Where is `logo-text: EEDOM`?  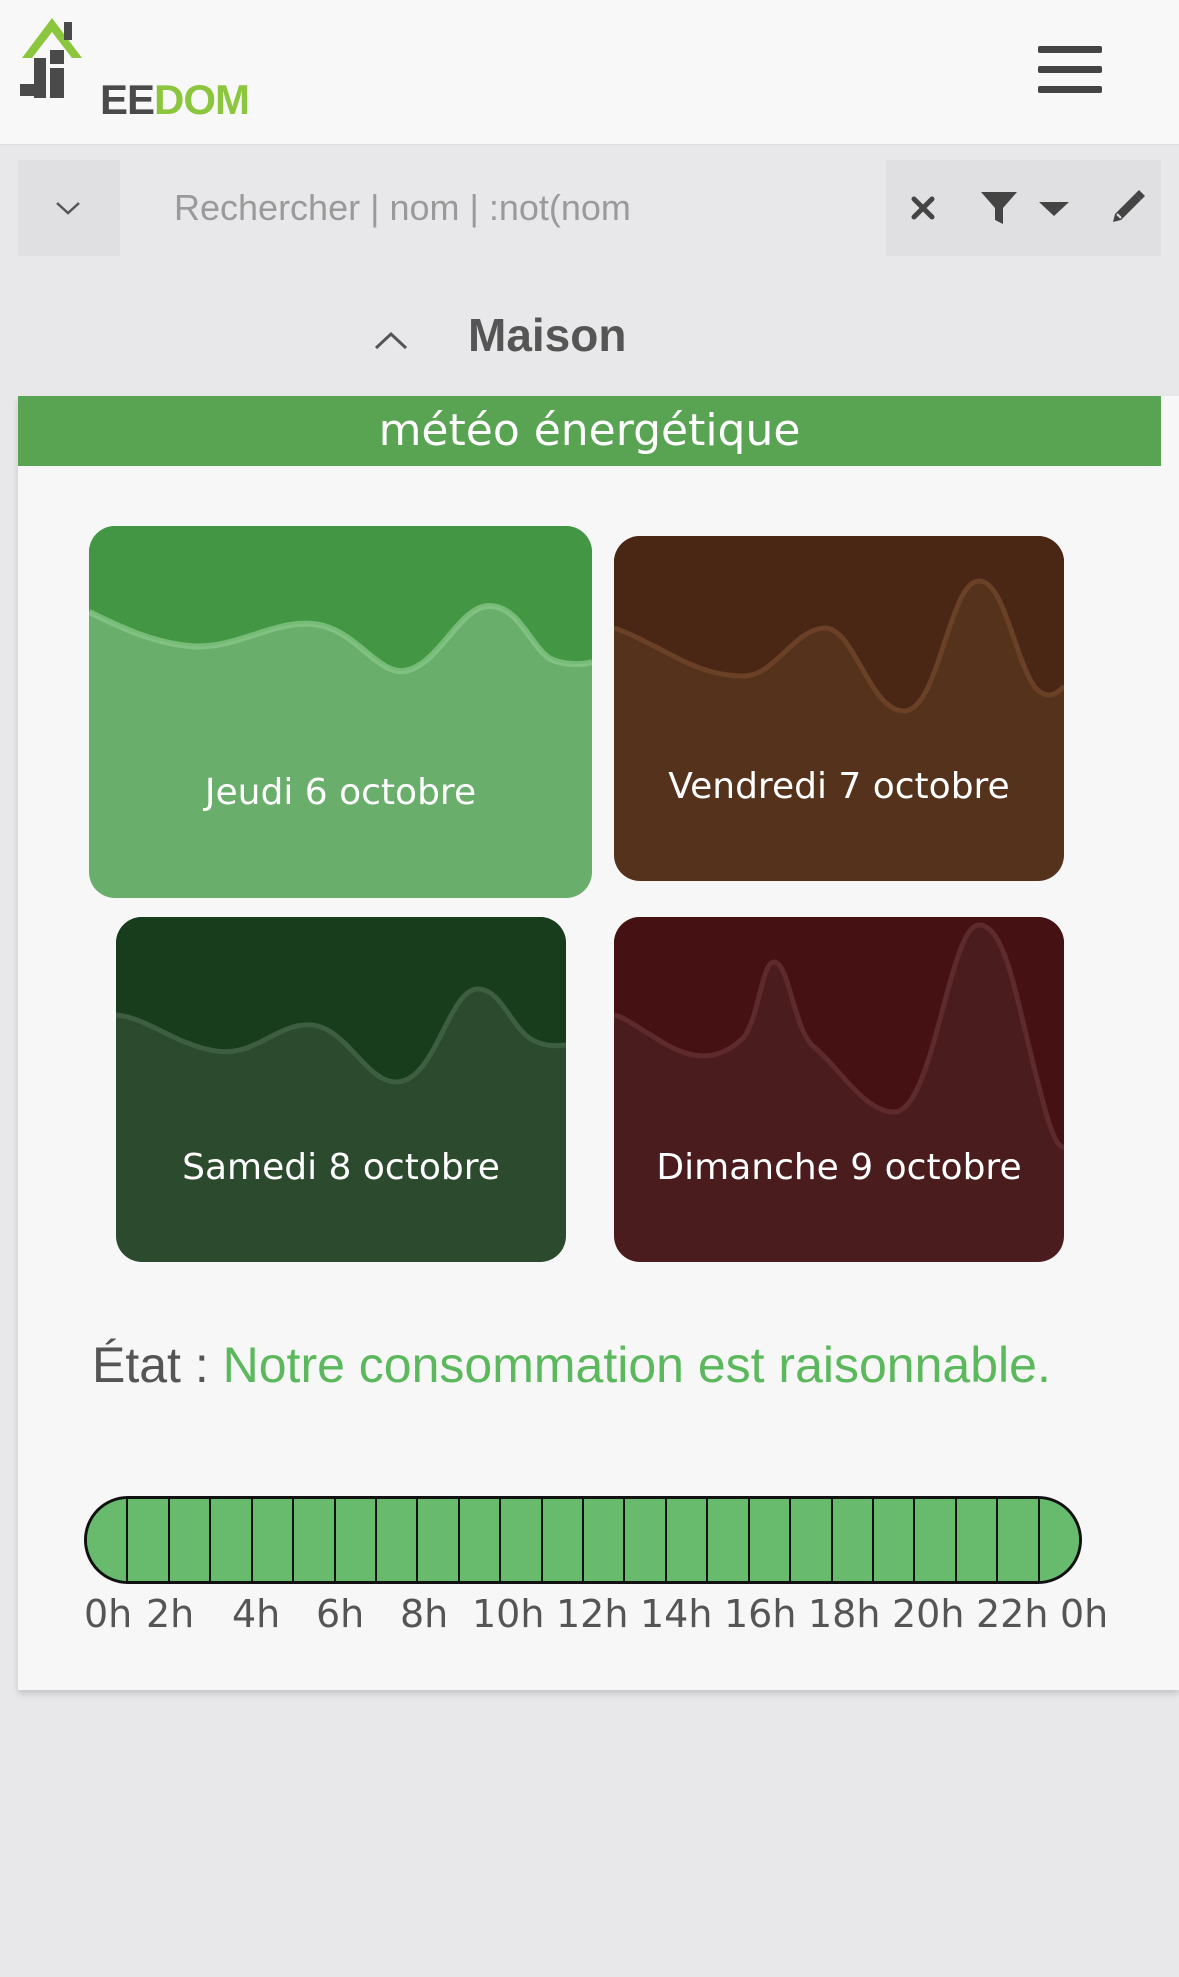
logo-text: EEDOM is located at coordinates (175, 99).